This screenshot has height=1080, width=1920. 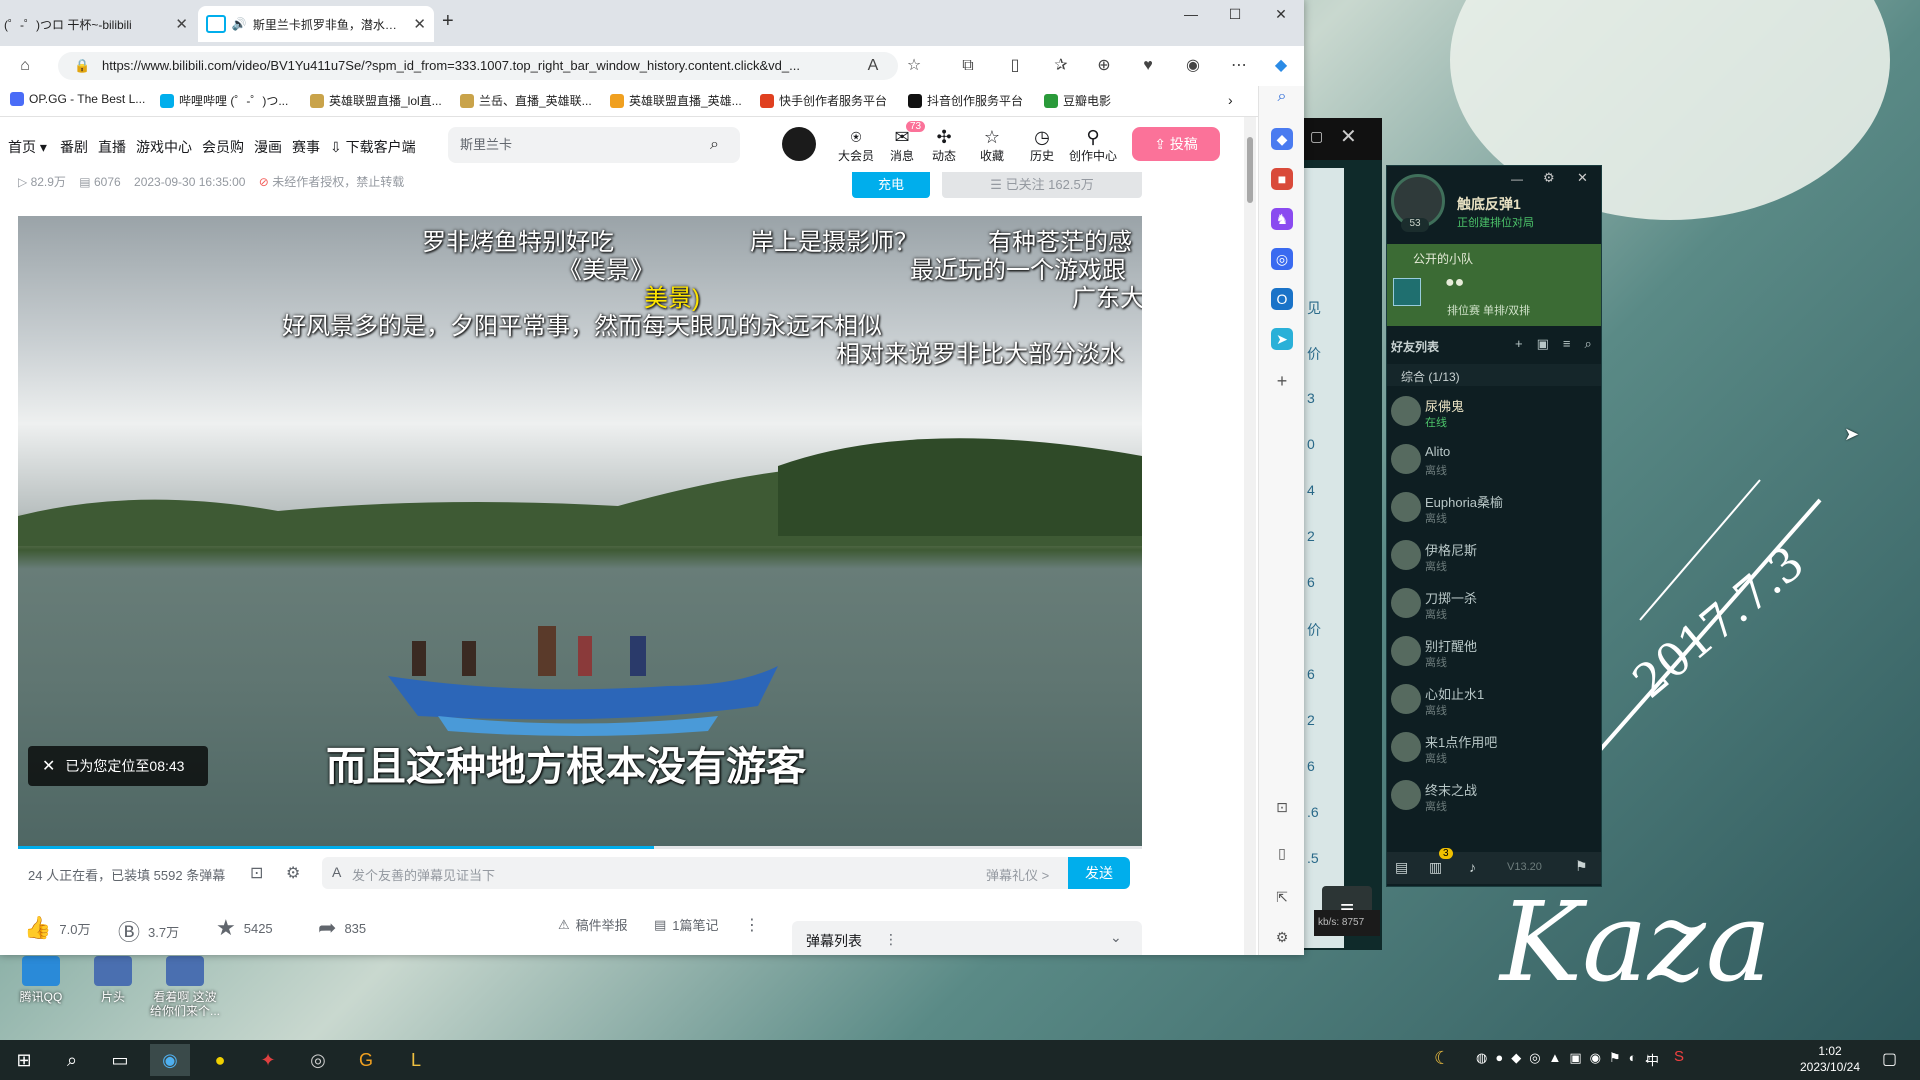 I want to click on home-icon: ⌂, so click(x=25, y=66).